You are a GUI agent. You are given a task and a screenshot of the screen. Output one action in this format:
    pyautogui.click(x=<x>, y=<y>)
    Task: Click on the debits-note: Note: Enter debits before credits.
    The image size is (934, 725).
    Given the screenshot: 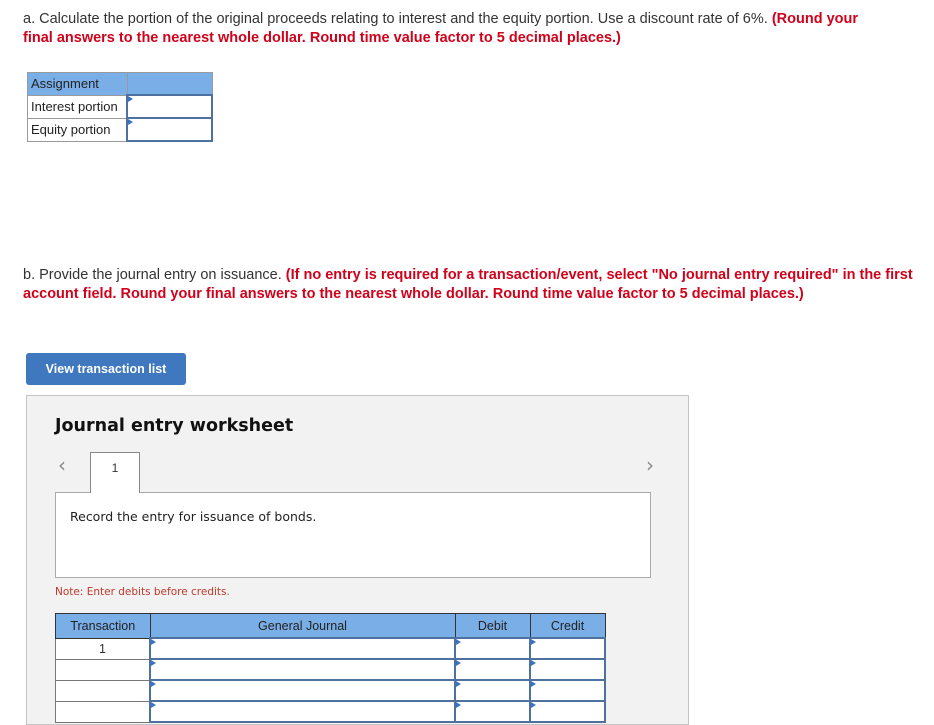 What is the action you would take?
    pyautogui.click(x=142, y=592)
    